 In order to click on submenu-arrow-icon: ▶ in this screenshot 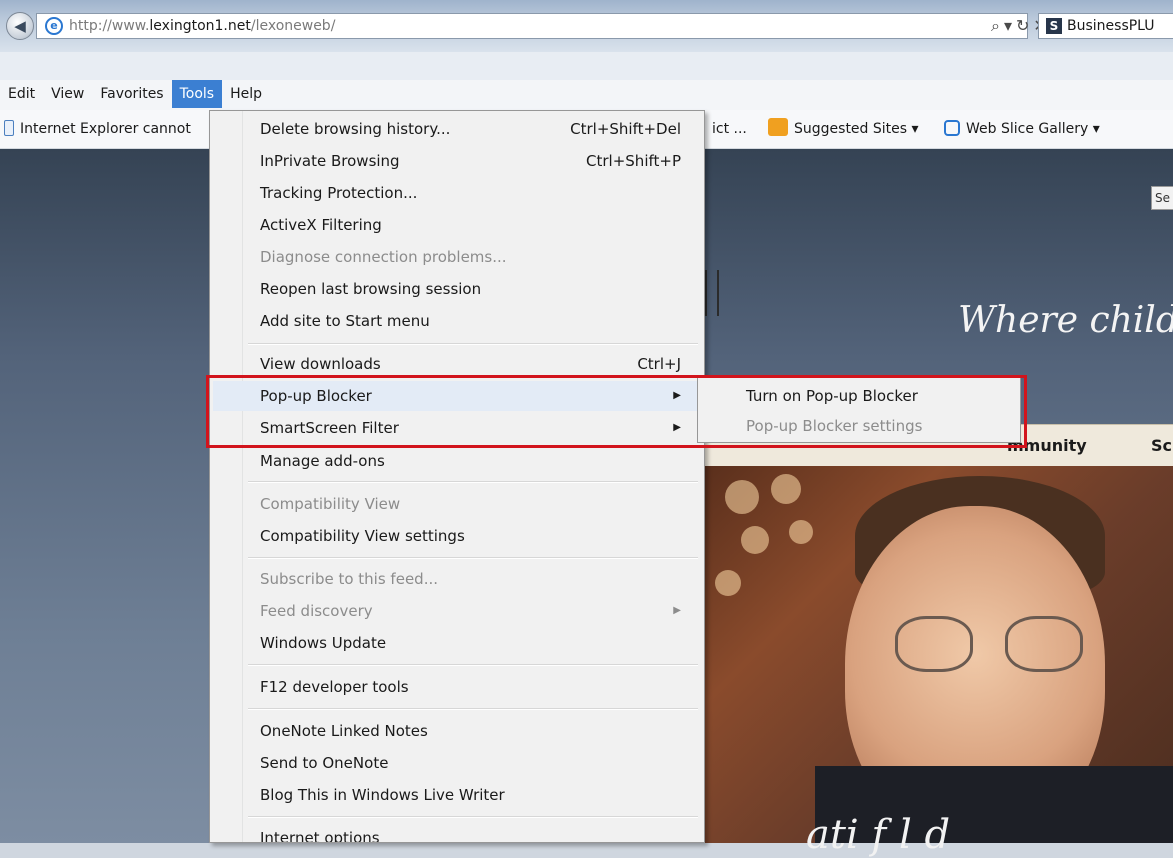, I will do `click(677, 610)`.